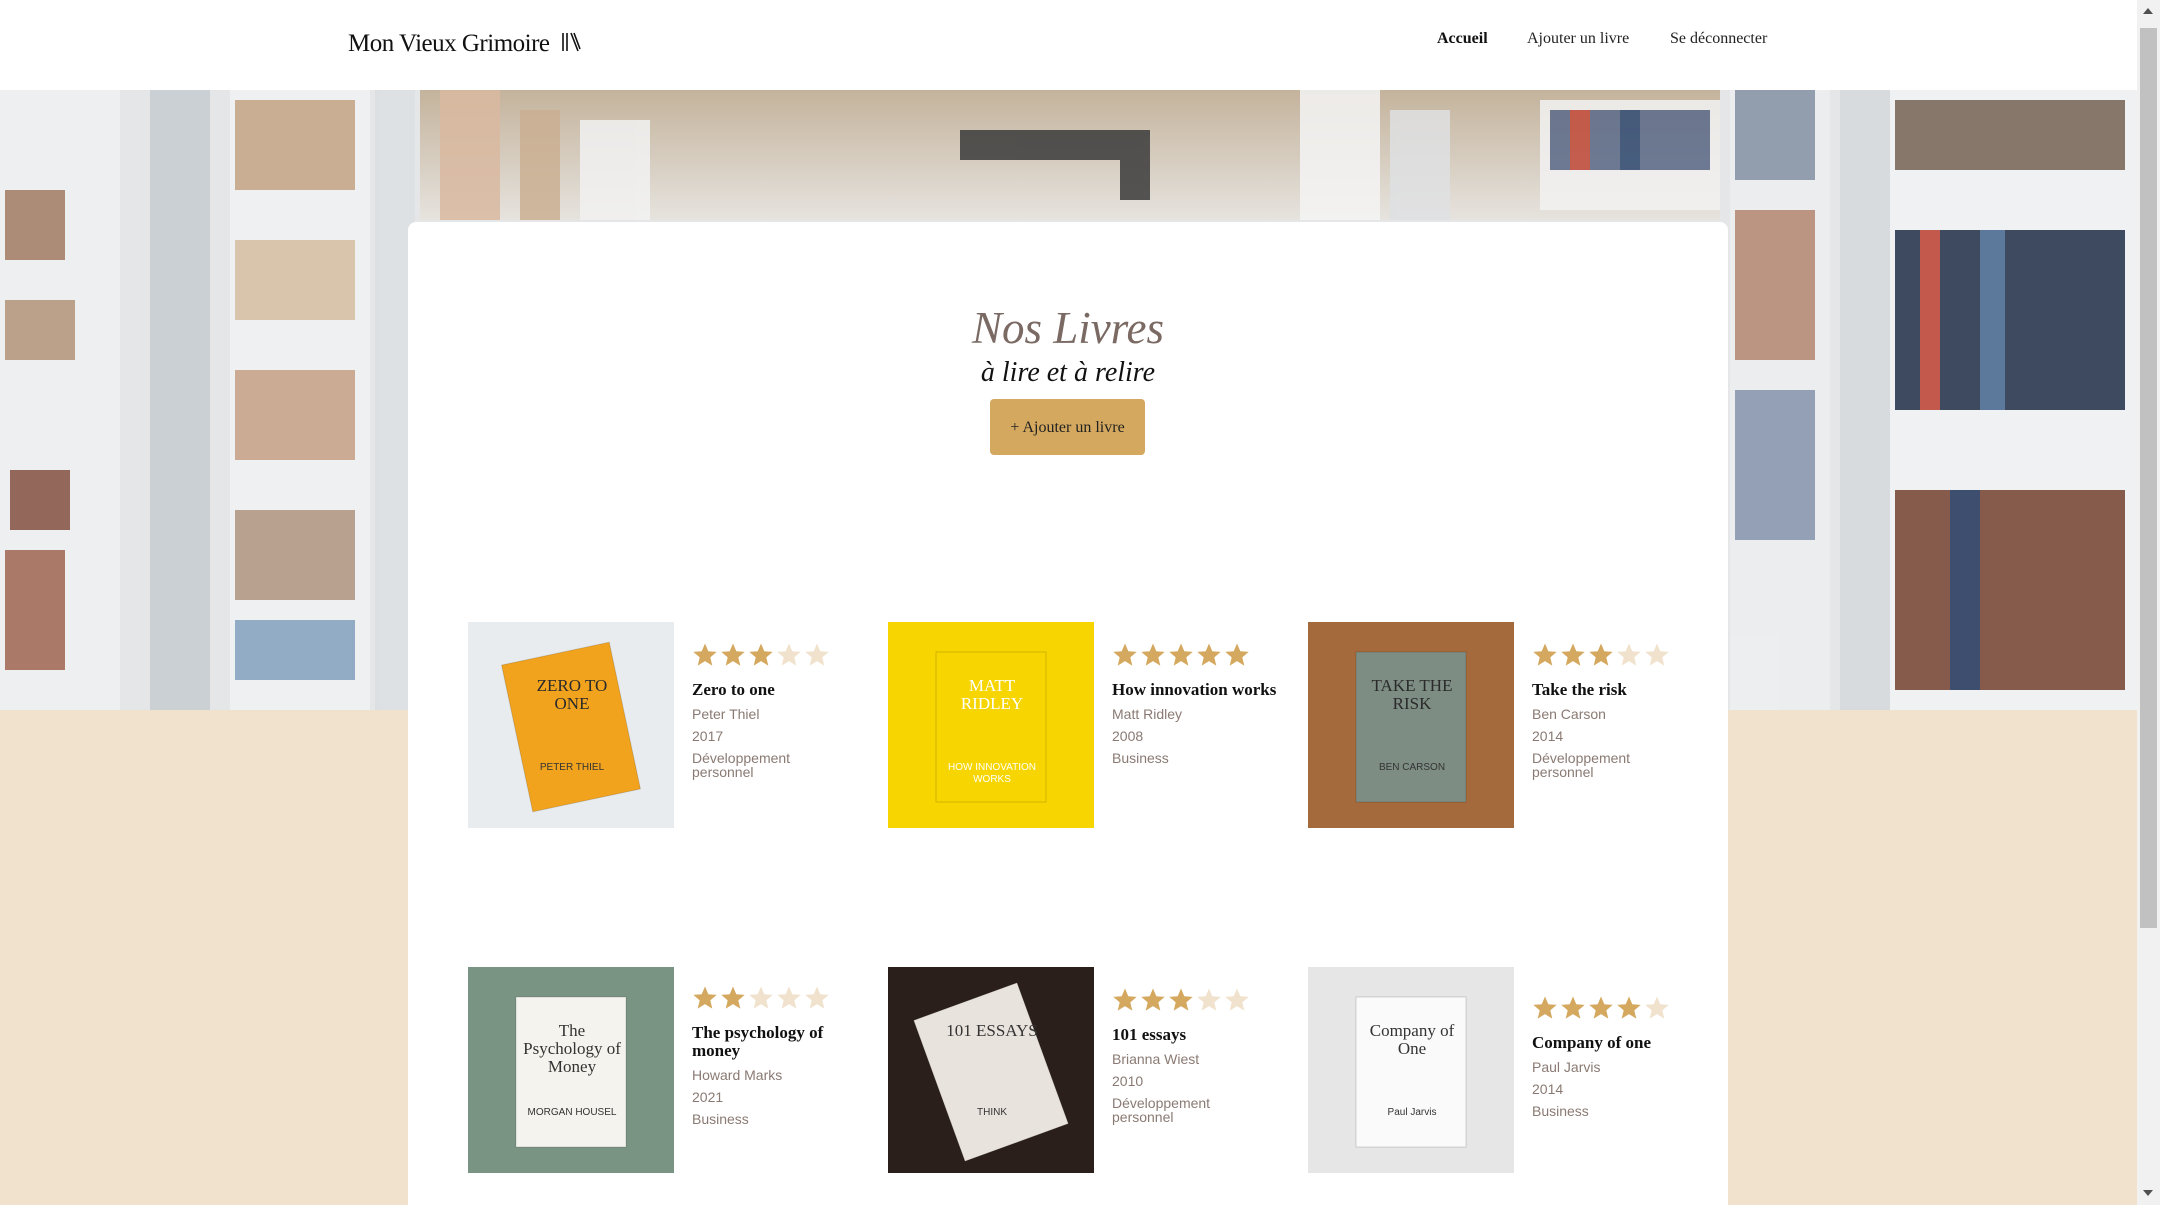 The image size is (2160, 1205). Describe the element at coordinates (737, 1075) in the screenshot. I see `book-author: Howard Marks` at that location.